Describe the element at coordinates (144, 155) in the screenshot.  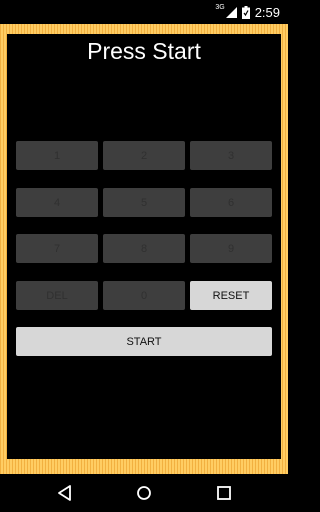
I see `key-2-button: 2` at that location.